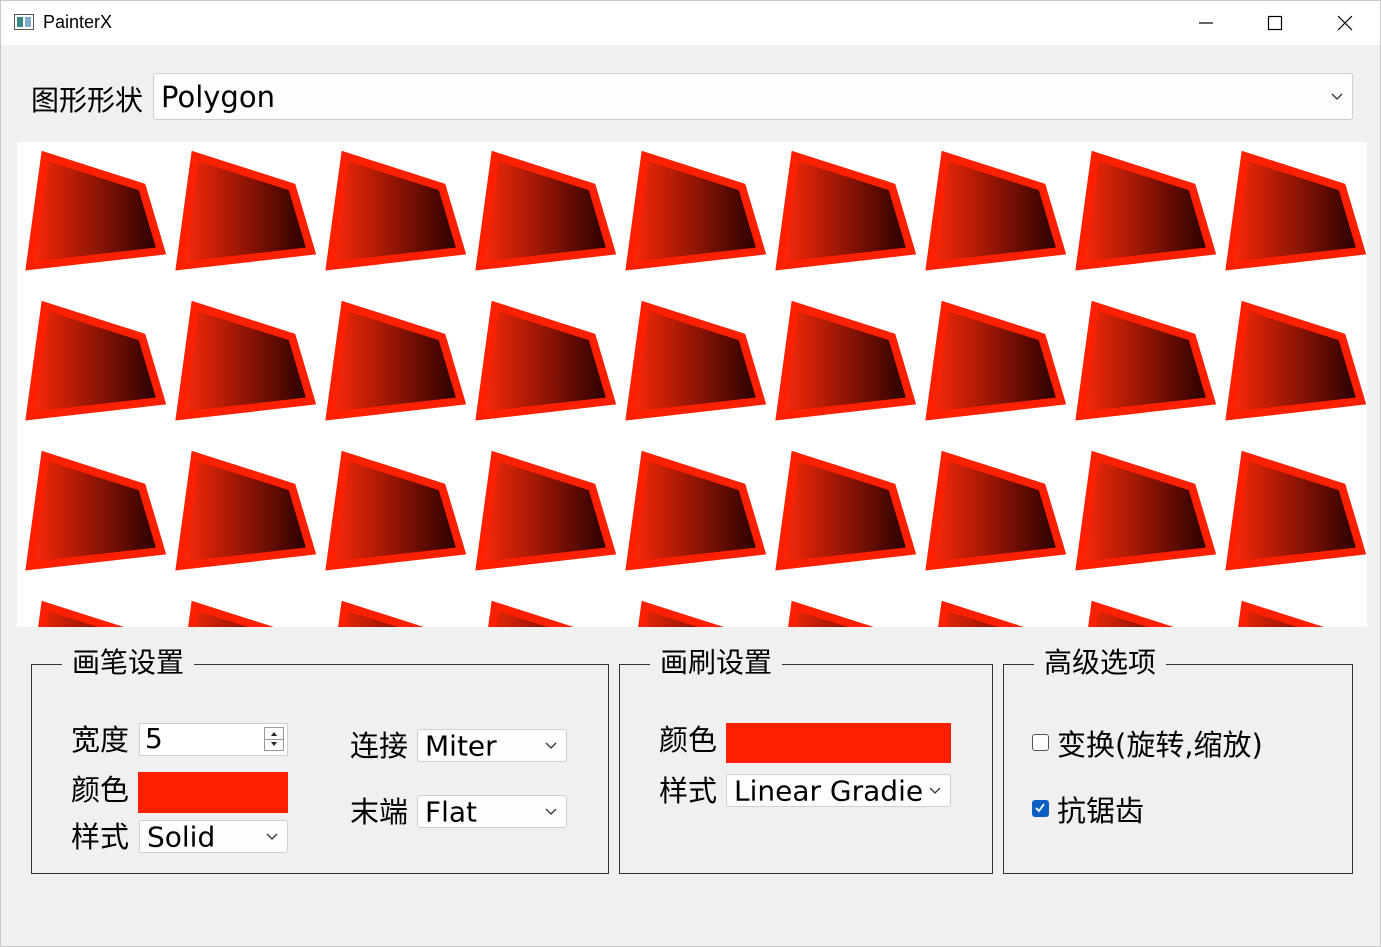  I want to click on maximize-button, so click(1275, 23).